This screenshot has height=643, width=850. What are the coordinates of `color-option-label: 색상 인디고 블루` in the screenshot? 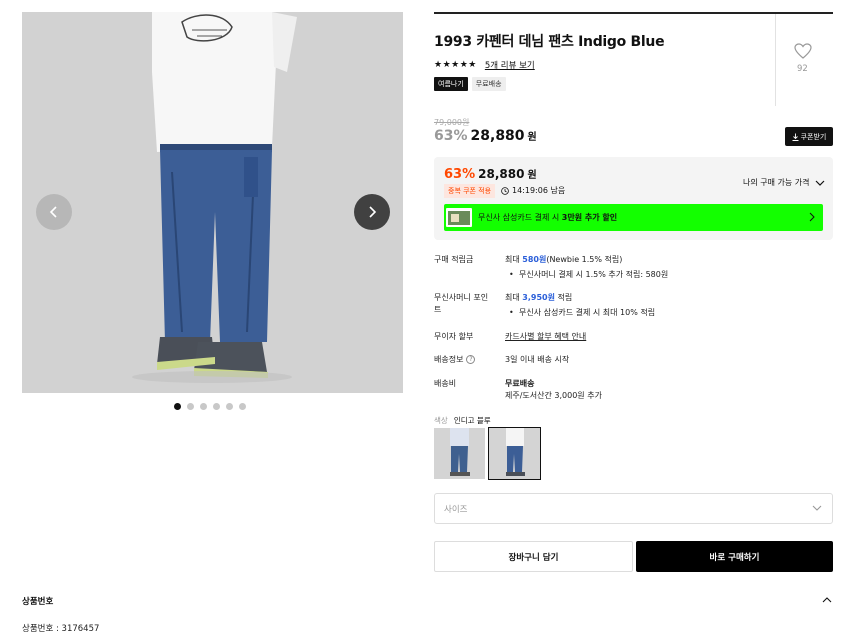 It's located at (462, 420).